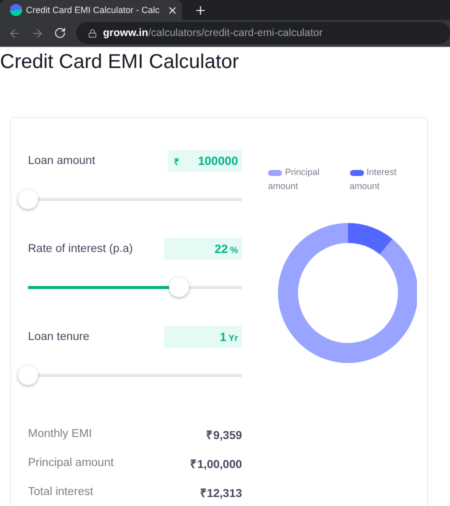 The image size is (450, 506). What do you see at coordinates (213, 33) in the screenshot?
I see `url-text: groww.in/calculators/credit-card-emi-calculator` at bounding box center [213, 33].